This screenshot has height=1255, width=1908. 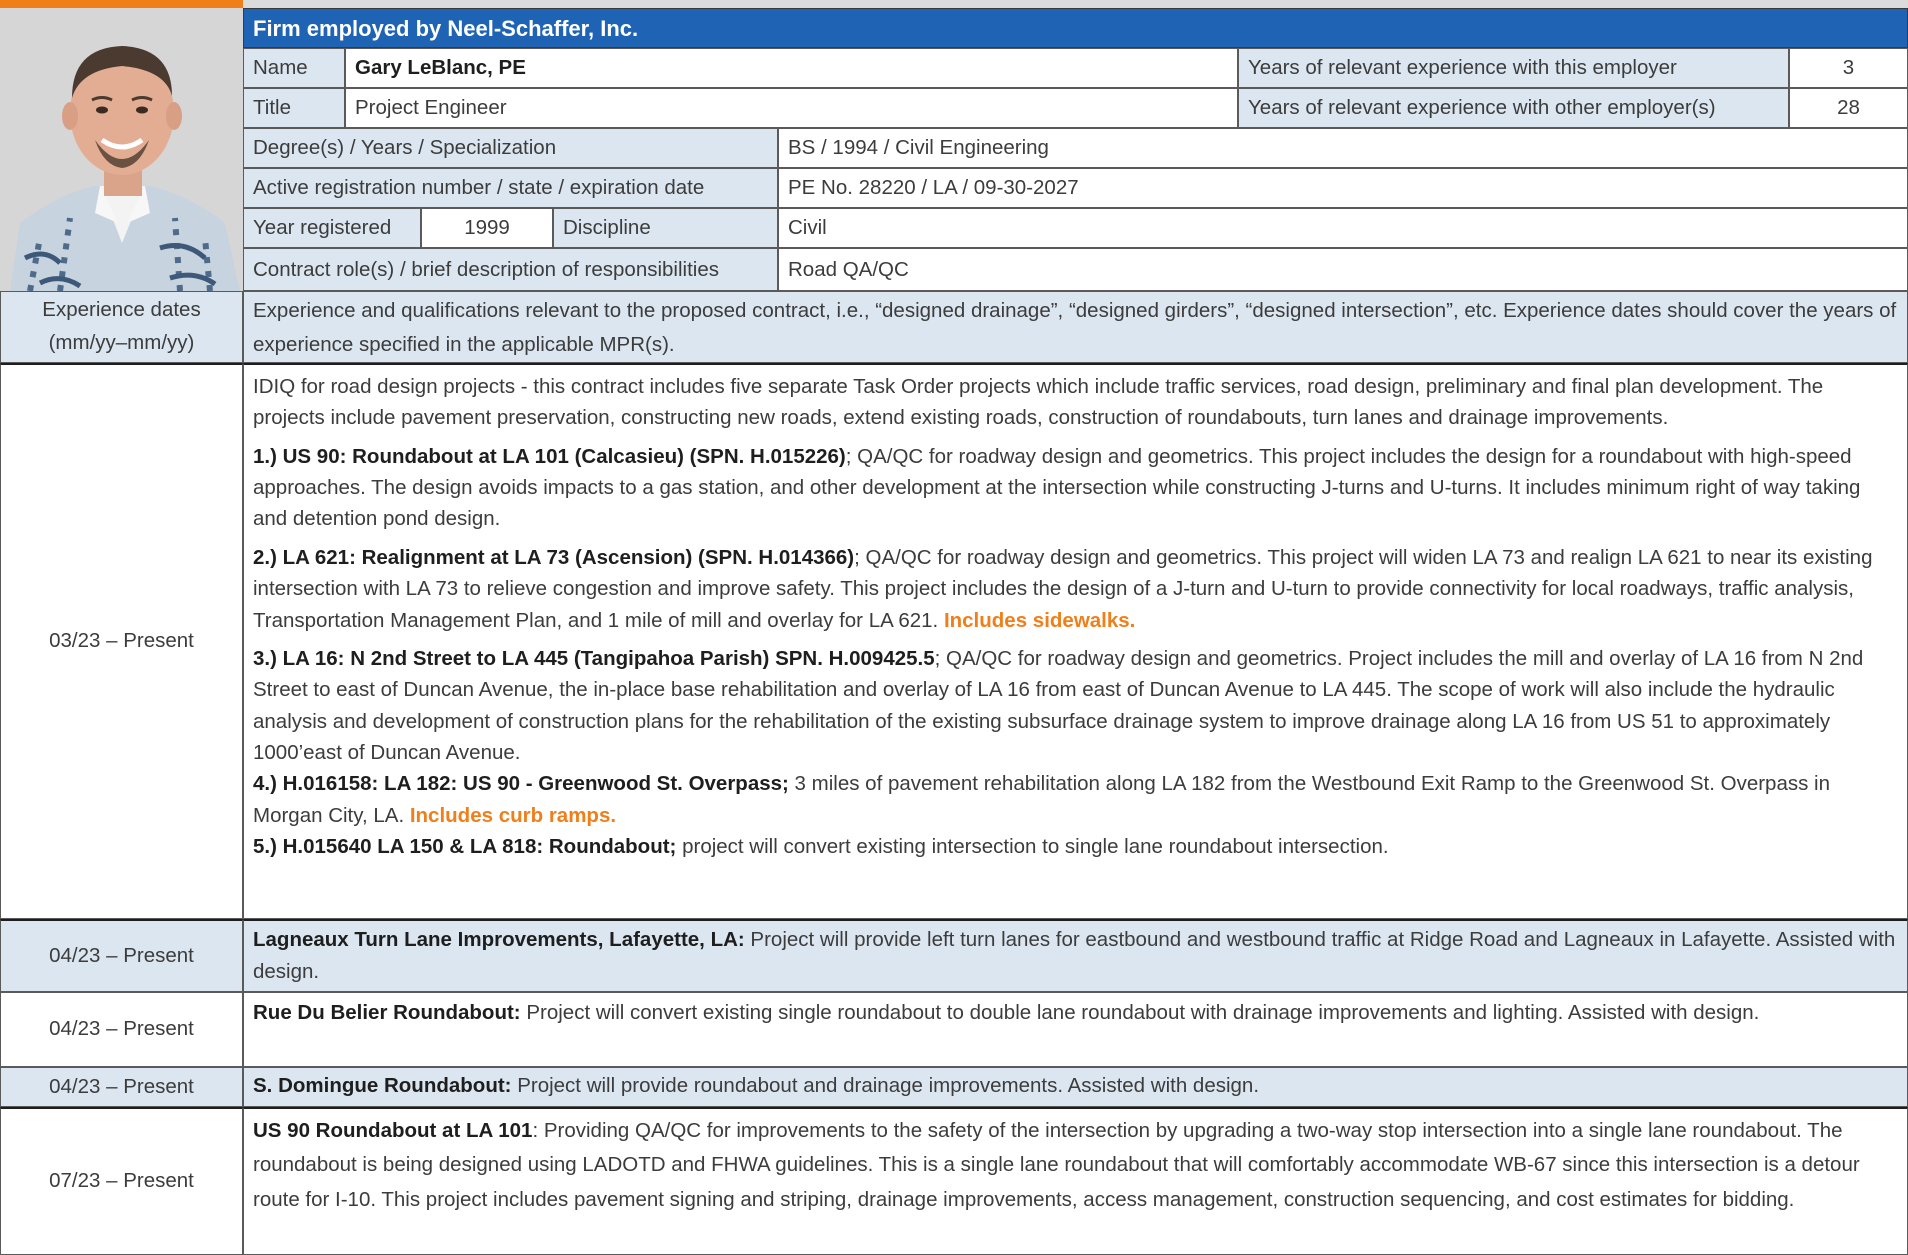 What do you see at coordinates (791, 108) in the screenshot?
I see `title-value: Project Engineer` at bounding box center [791, 108].